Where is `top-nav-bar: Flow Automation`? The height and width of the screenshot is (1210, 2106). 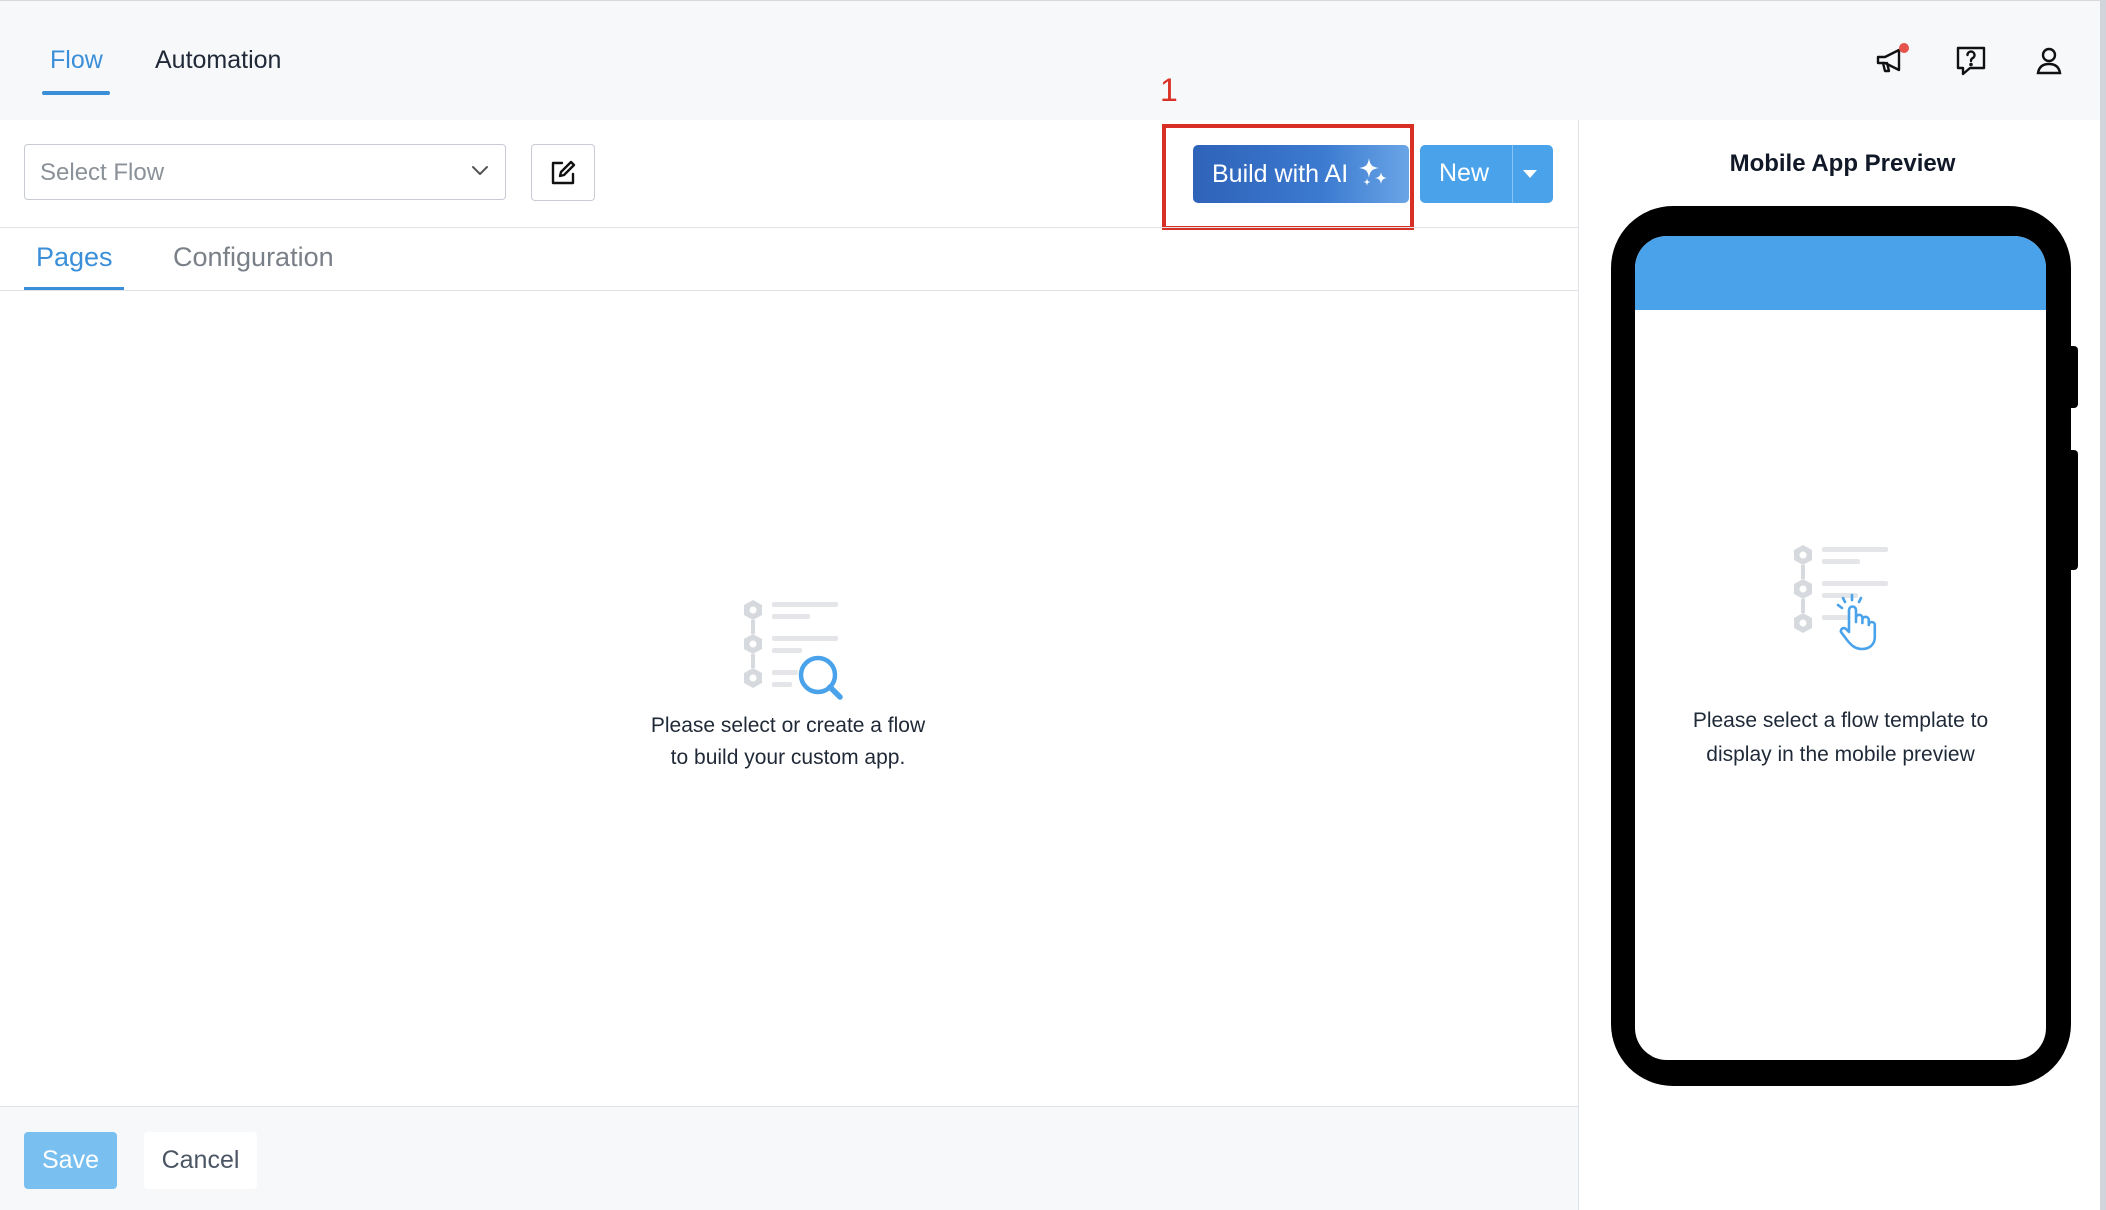
top-nav-bar: Flow Automation is located at coordinates (1053, 60).